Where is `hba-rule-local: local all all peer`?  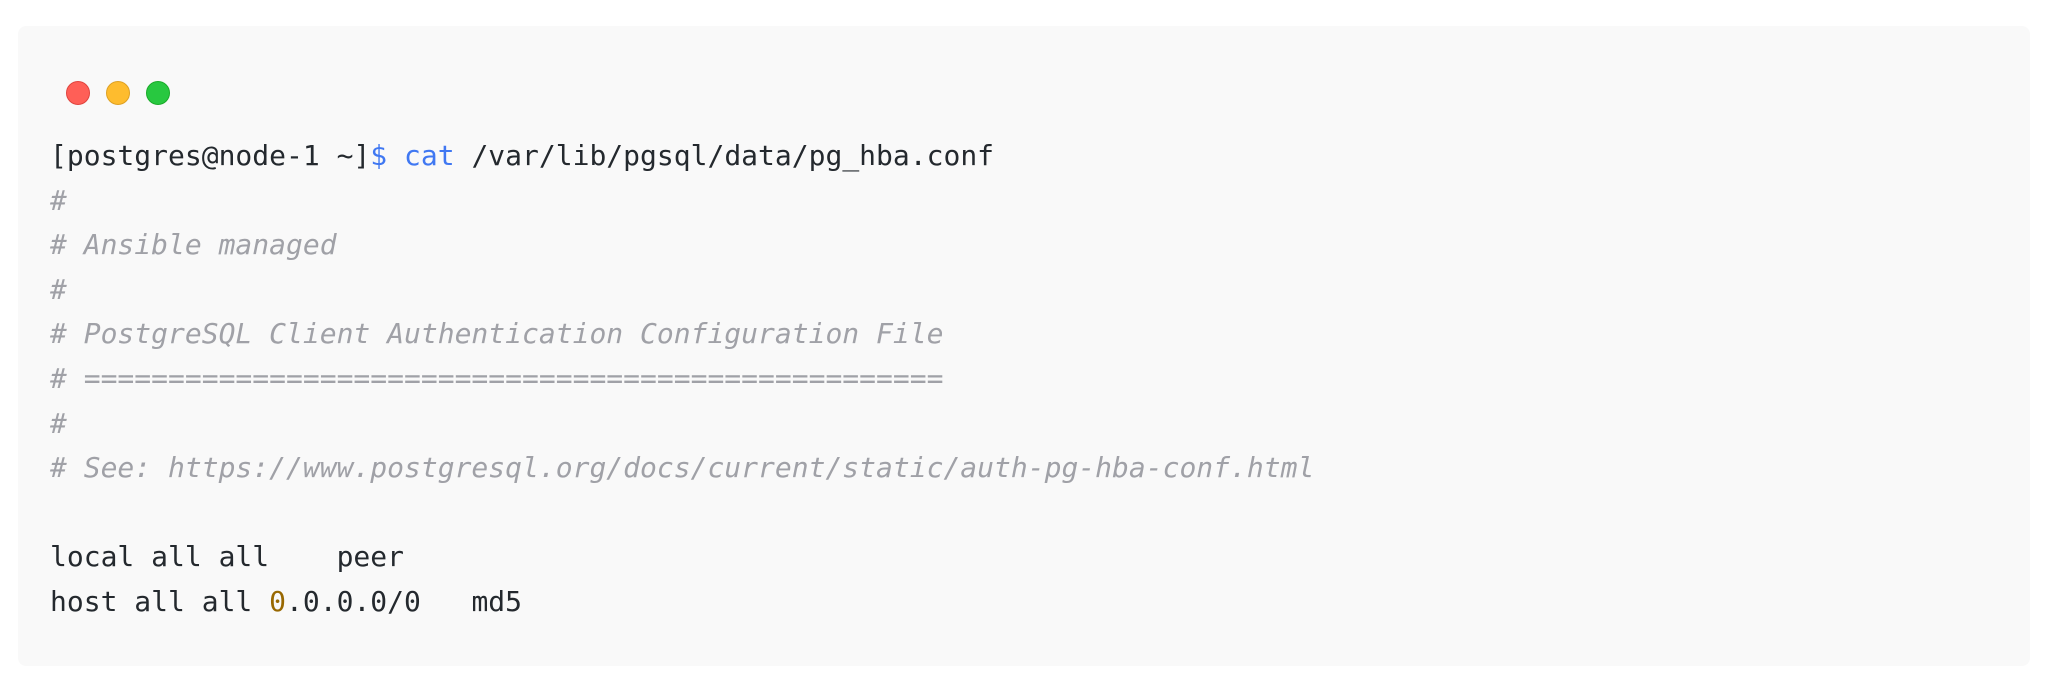 hba-rule-local: local all all peer is located at coordinates (227, 557).